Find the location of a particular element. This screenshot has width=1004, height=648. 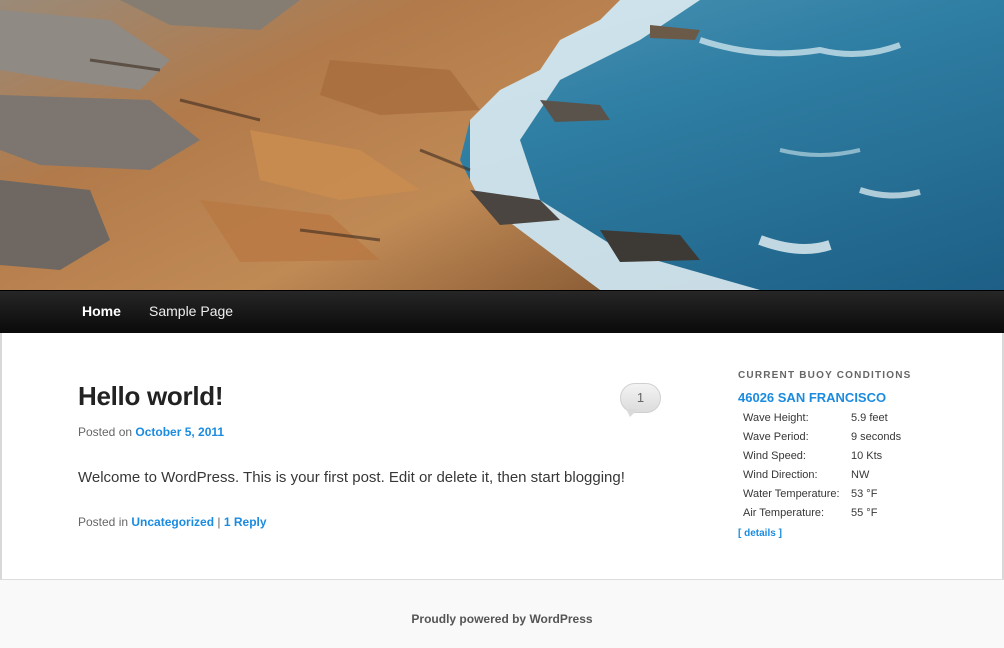

post-title: Hello world! is located at coordinates (150, 396).